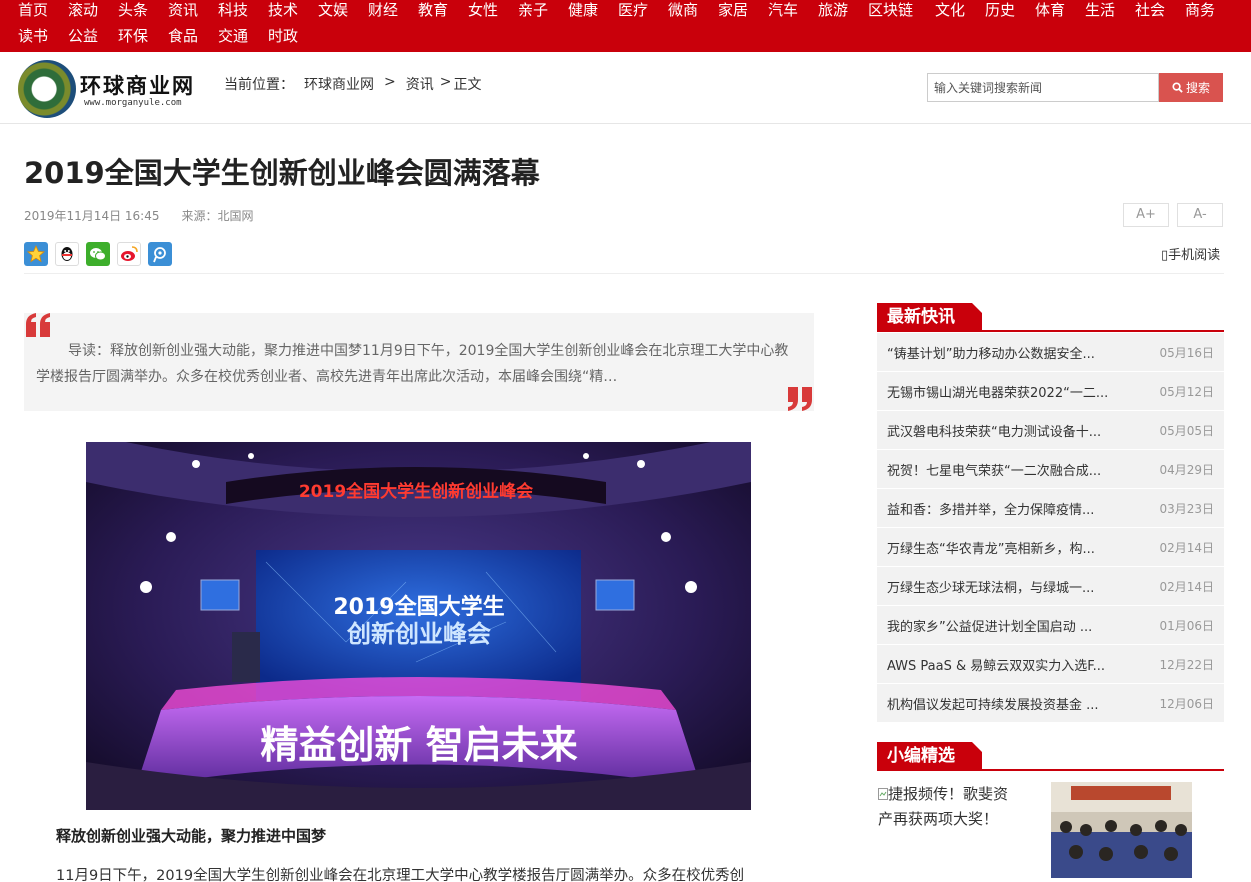  What do you see at coordinates (1186, 625) in the screenshot?
I see `news-date: 01月06日` at bounding box center [1186, 625].